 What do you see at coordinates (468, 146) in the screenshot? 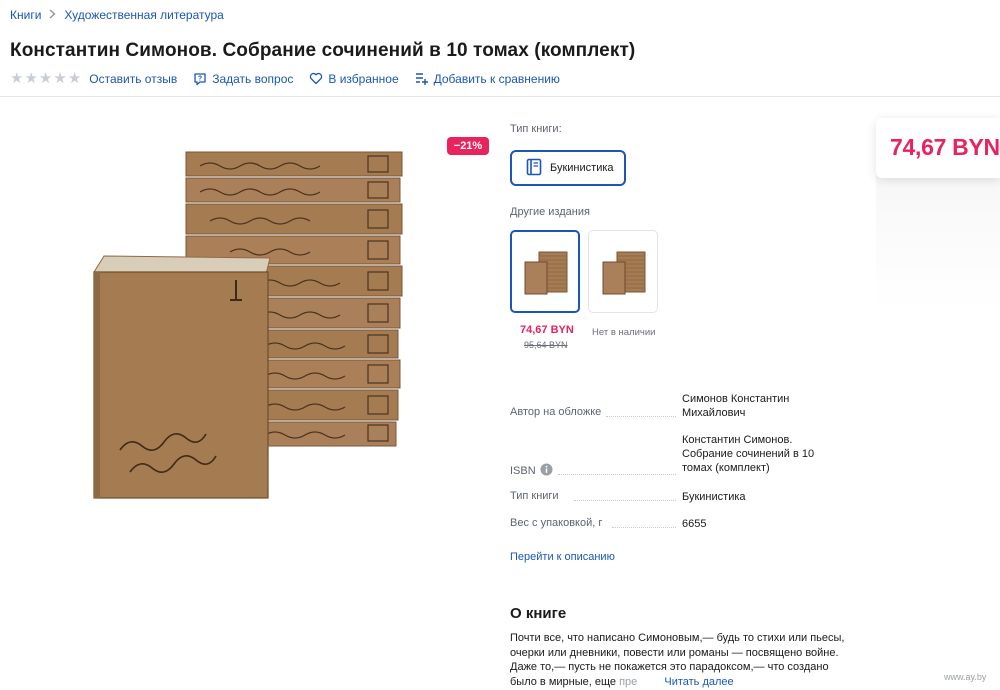
I see `discount-badge: −21%` at bounding box center [468, 146].